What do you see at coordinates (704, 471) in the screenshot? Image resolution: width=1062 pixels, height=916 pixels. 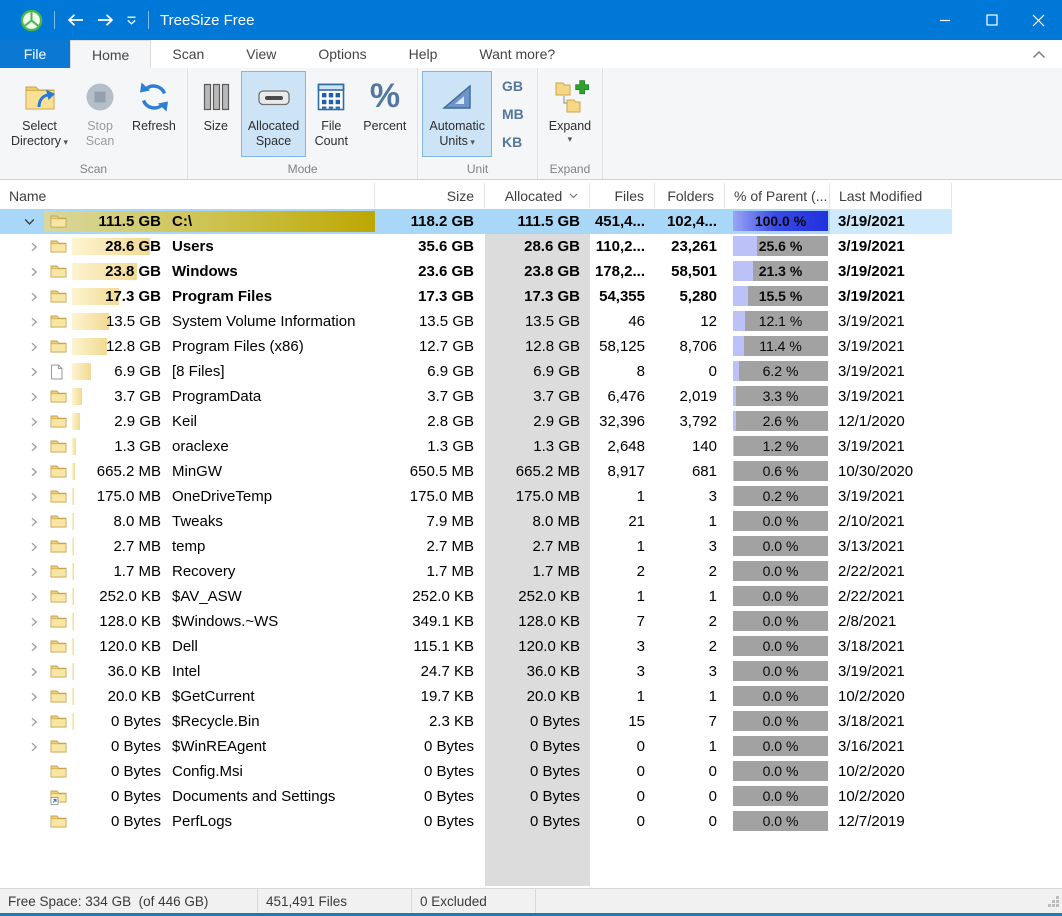 I see `folders-cell: 681` at bounding box center [704, 471].